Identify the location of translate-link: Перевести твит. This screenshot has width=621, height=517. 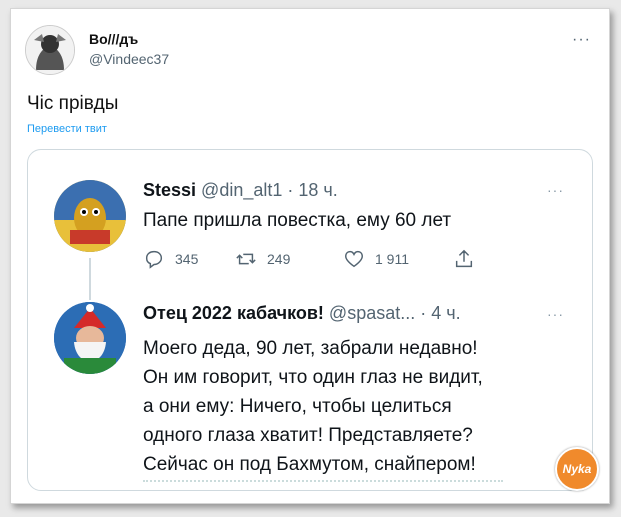
(67, 129).